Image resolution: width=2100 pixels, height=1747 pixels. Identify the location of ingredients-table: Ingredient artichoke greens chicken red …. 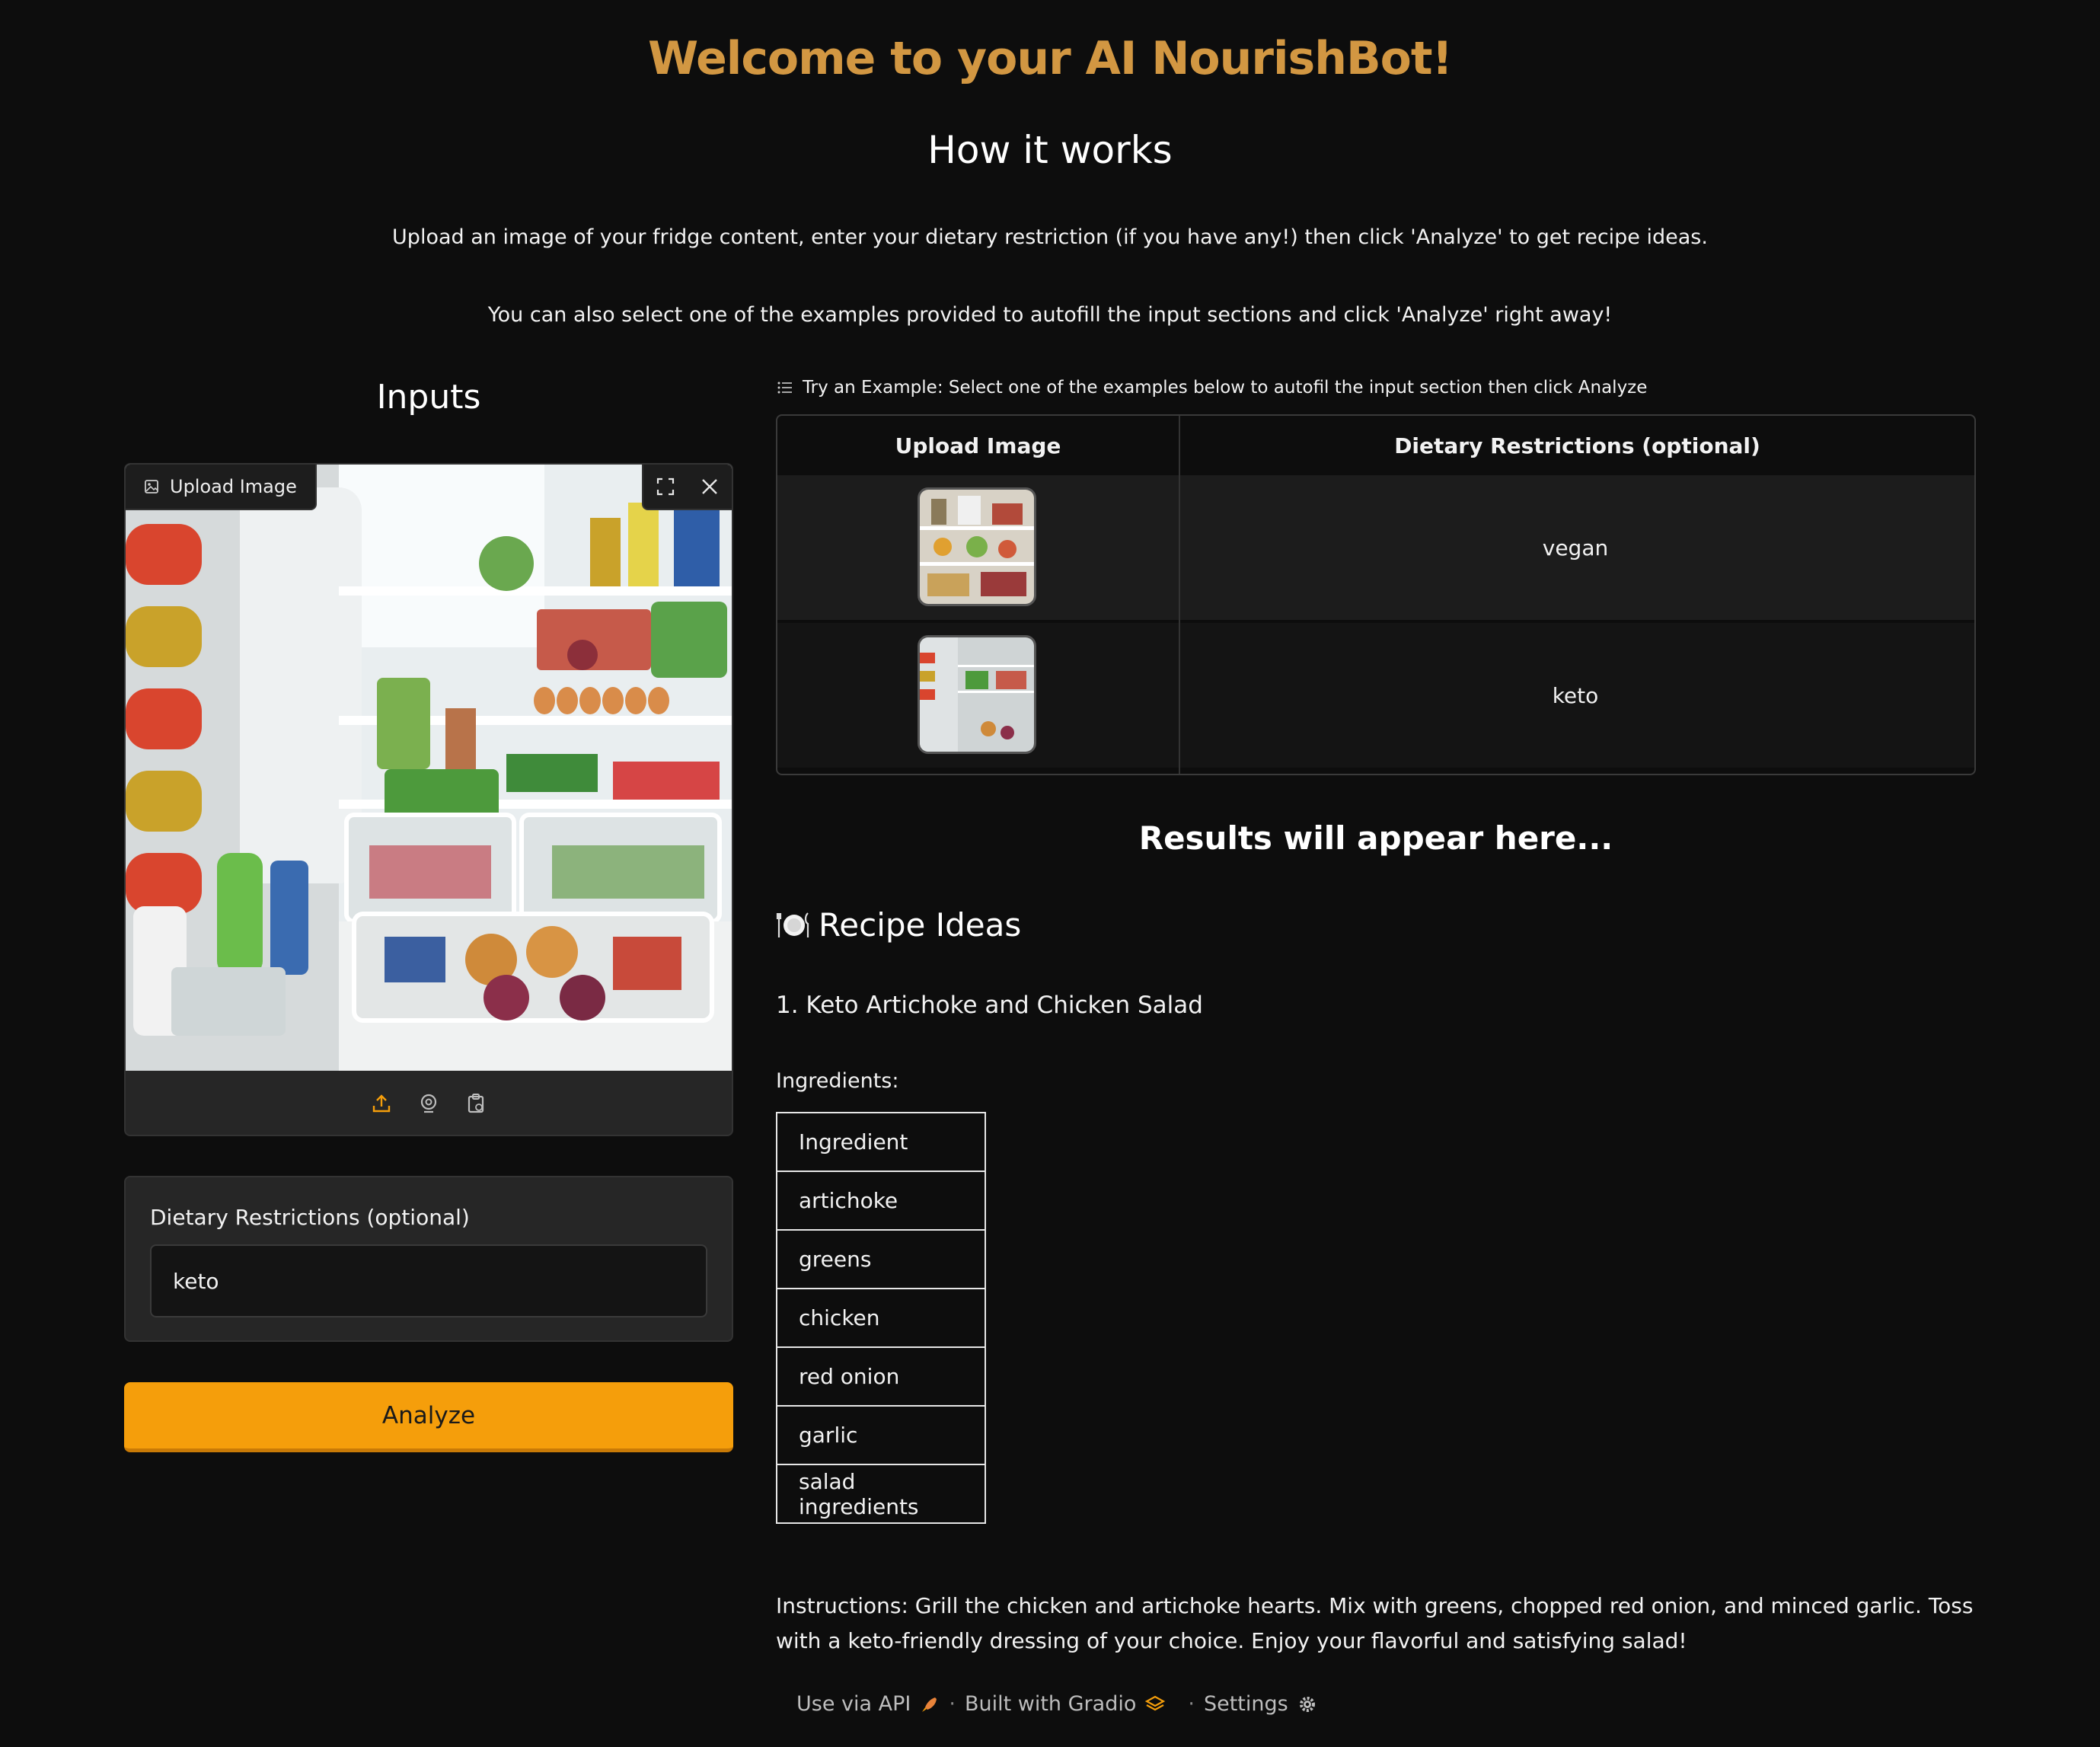
(881, 1318).